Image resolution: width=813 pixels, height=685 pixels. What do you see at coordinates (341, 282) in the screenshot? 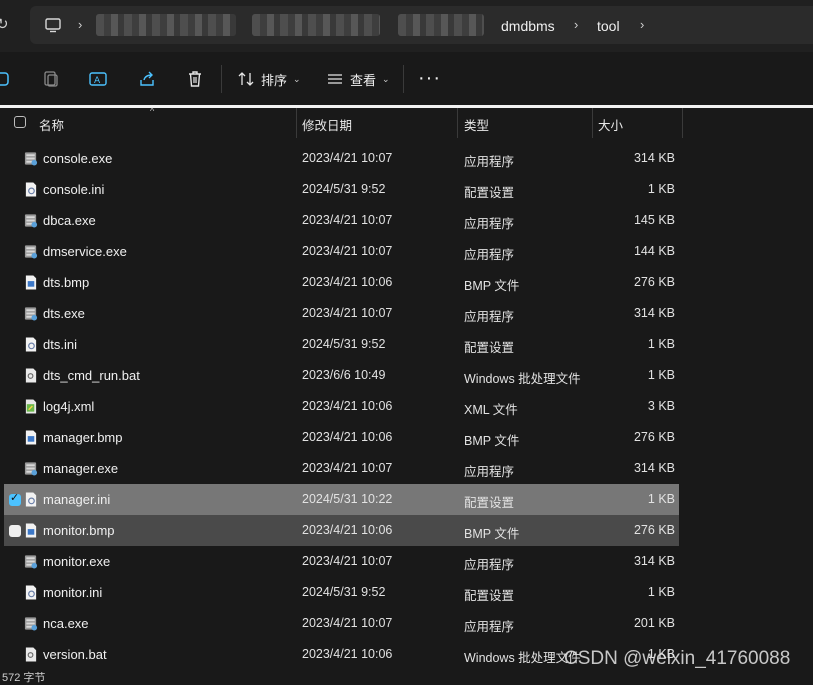
I see `file-row: dts.bmp 2023/4/21 10:06 BMP 文件 276 KB` at bounding box center [341, 282].